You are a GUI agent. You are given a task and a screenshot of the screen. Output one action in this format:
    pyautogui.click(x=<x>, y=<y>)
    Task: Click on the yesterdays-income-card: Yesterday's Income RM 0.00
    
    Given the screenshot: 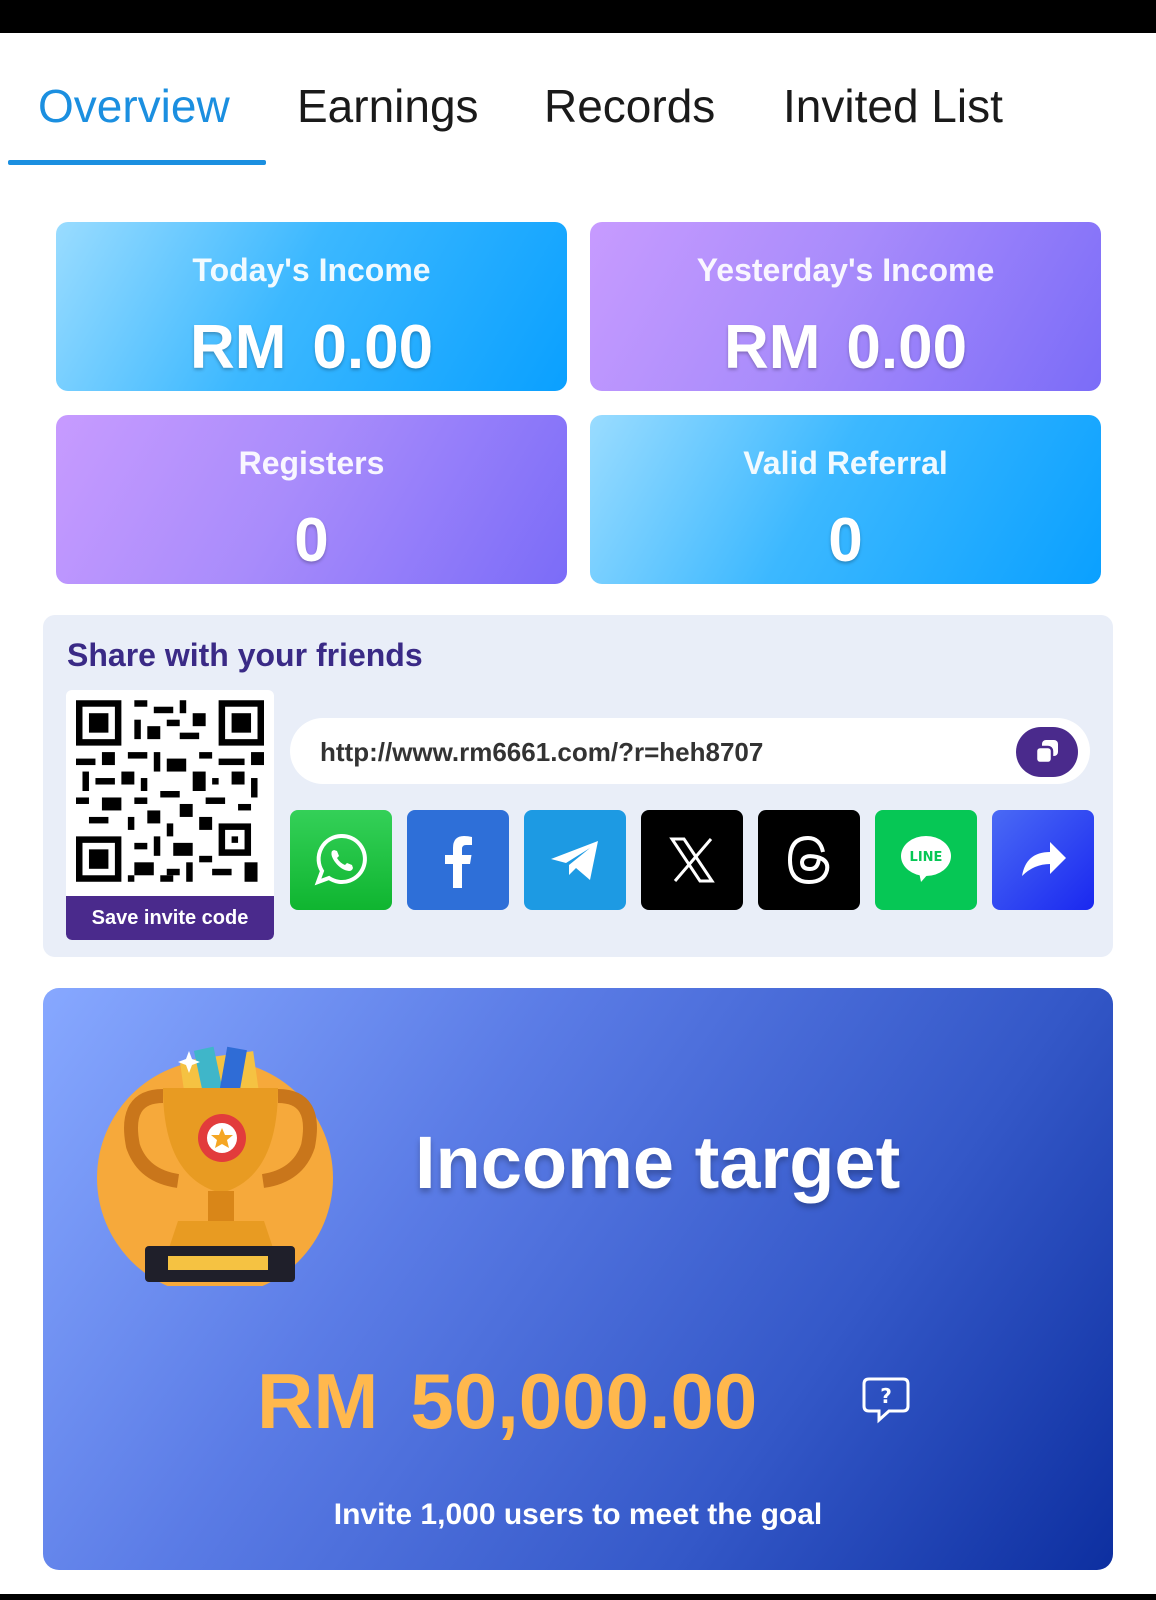 What is the action you would take?
    pyautogui.click(x=845, y=306)
    